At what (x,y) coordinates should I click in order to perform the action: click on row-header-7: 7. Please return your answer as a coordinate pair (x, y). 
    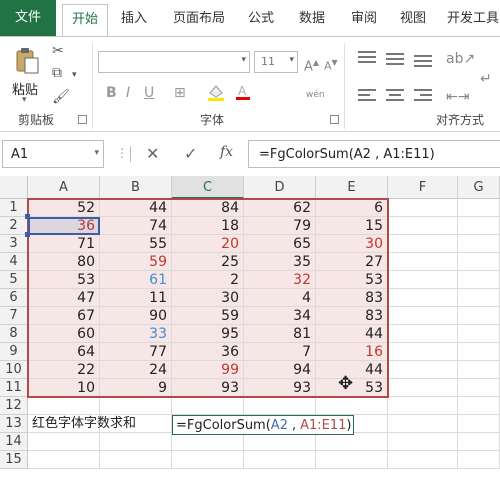
    Looking at the image, I should click on (14, 316).